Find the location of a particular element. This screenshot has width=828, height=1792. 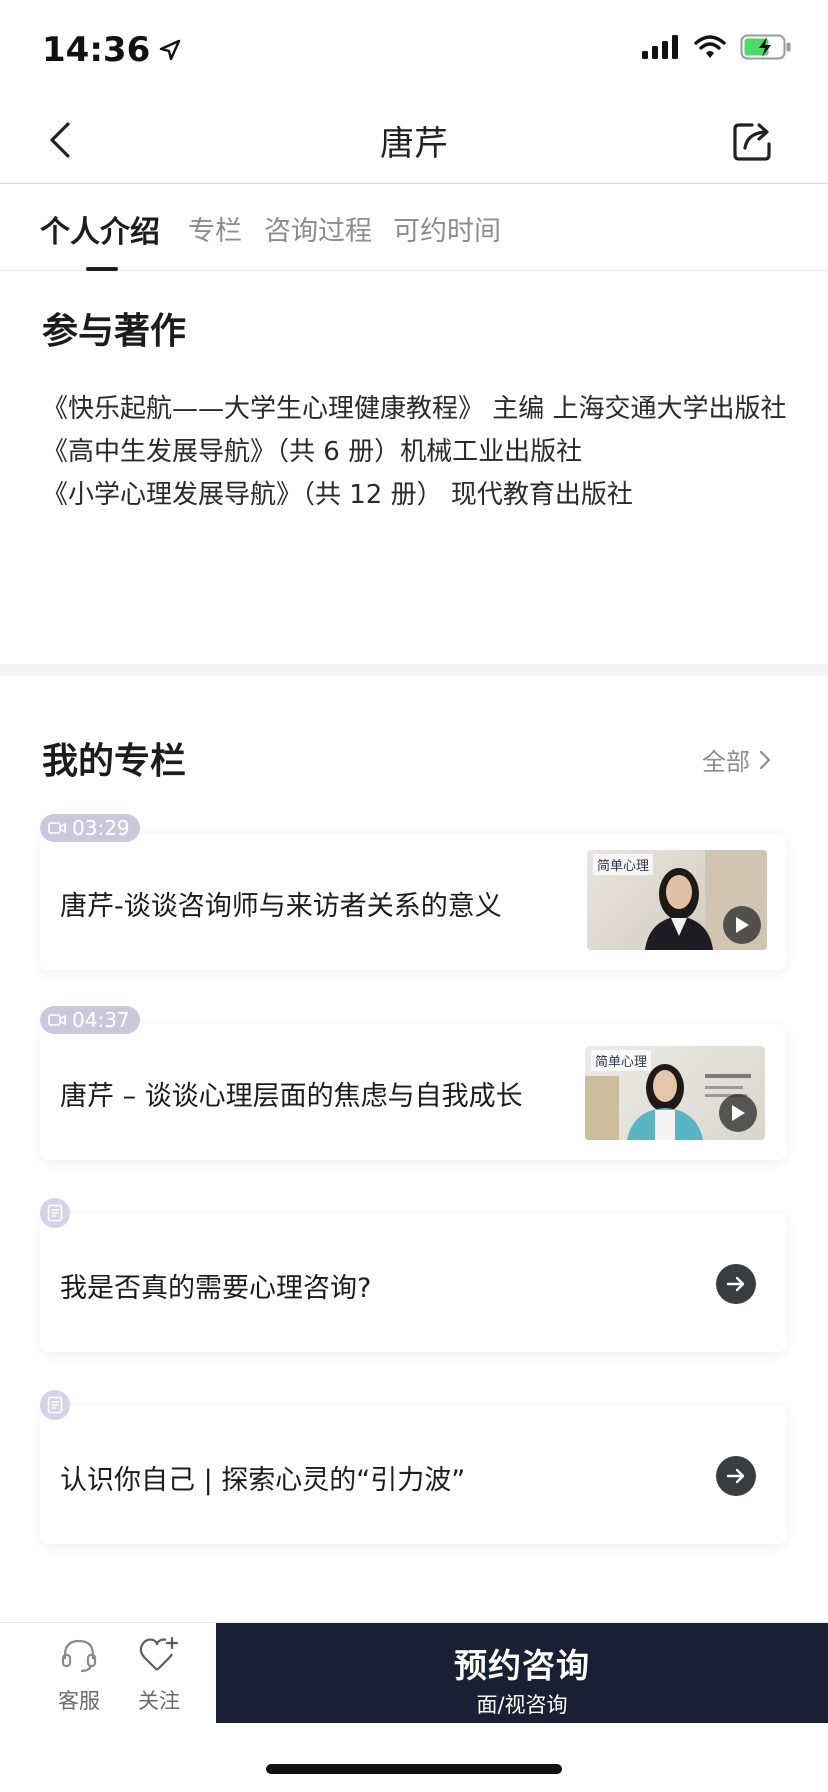

column-header: 我的专栏 全部 is located at coordinates (414, 746).